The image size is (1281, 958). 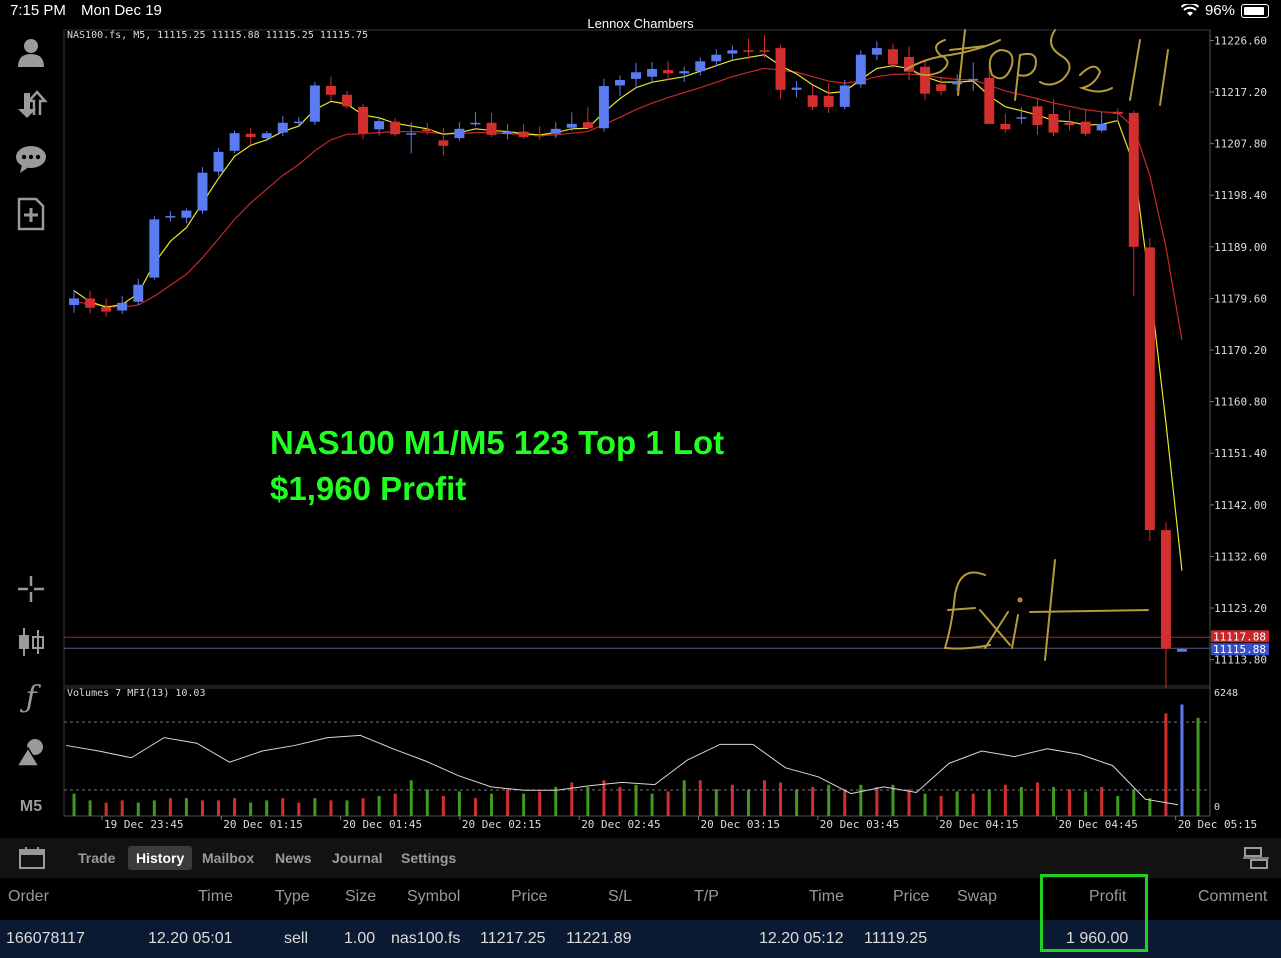 I want to click on price-tick-label: 11132.60, so click(x=1240, y=556).